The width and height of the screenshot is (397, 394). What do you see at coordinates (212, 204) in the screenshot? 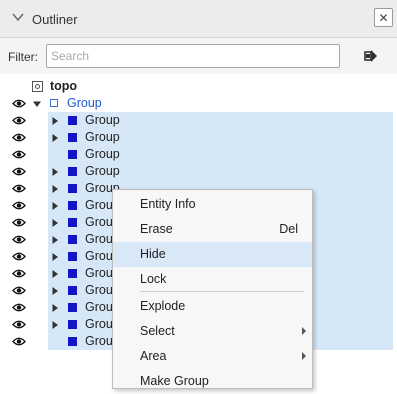
I see `menu-item-entity-info: Entity Info` at bounding box center [212, 204].